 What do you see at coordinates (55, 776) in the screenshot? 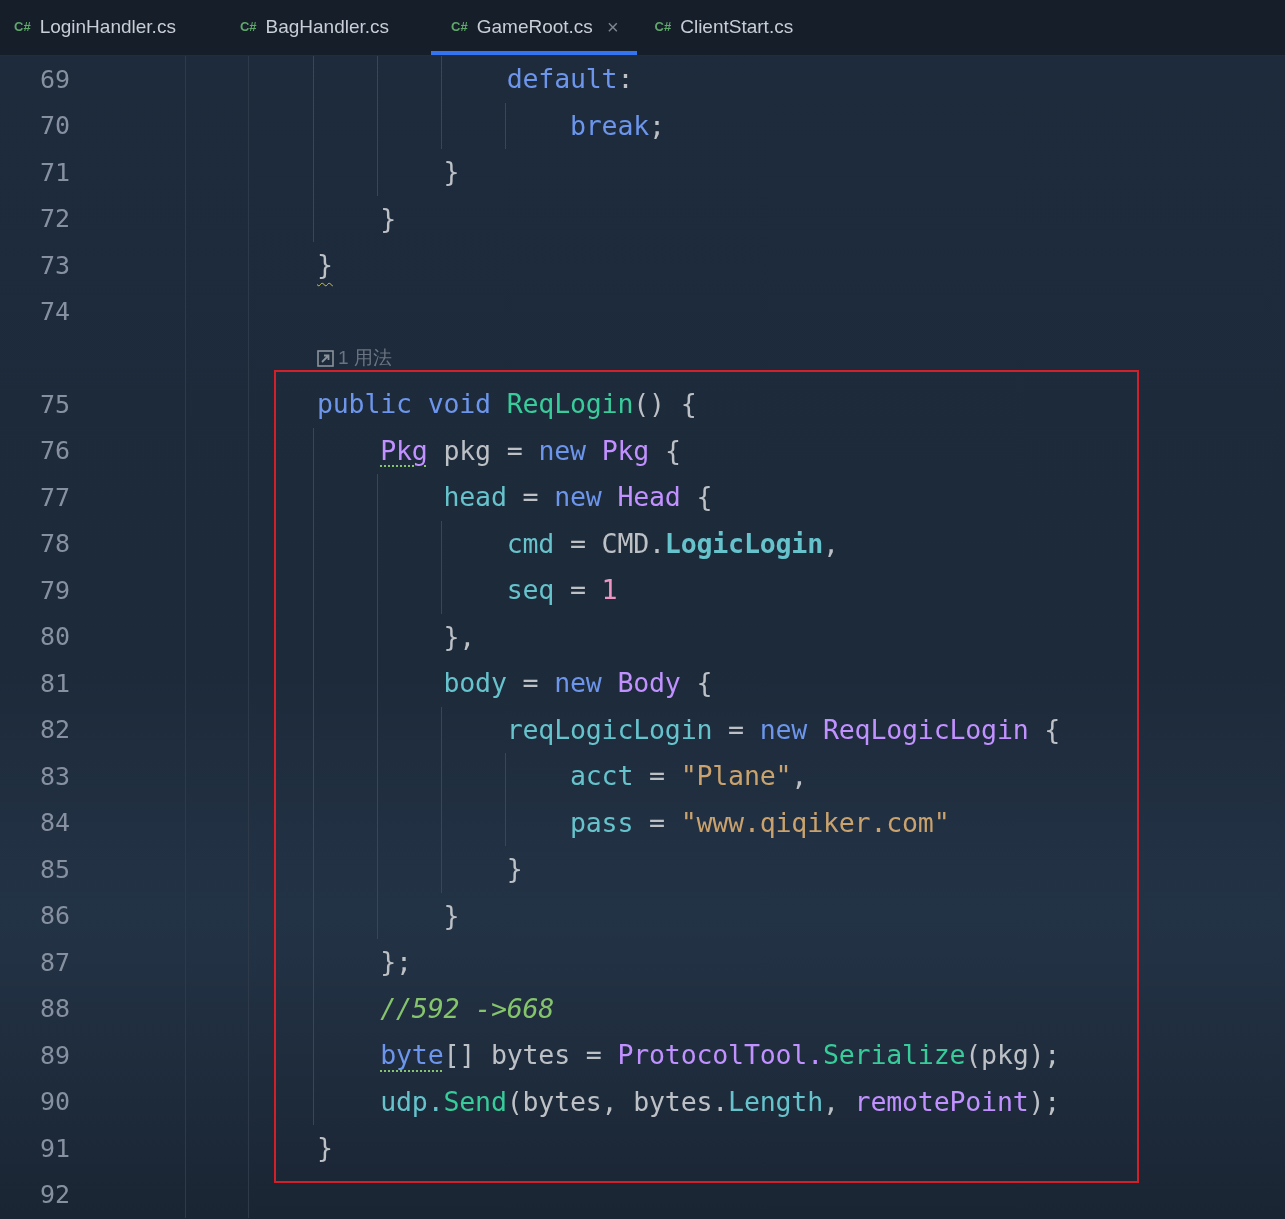
I see `line-number: 83` at bounding box center [55, 776].